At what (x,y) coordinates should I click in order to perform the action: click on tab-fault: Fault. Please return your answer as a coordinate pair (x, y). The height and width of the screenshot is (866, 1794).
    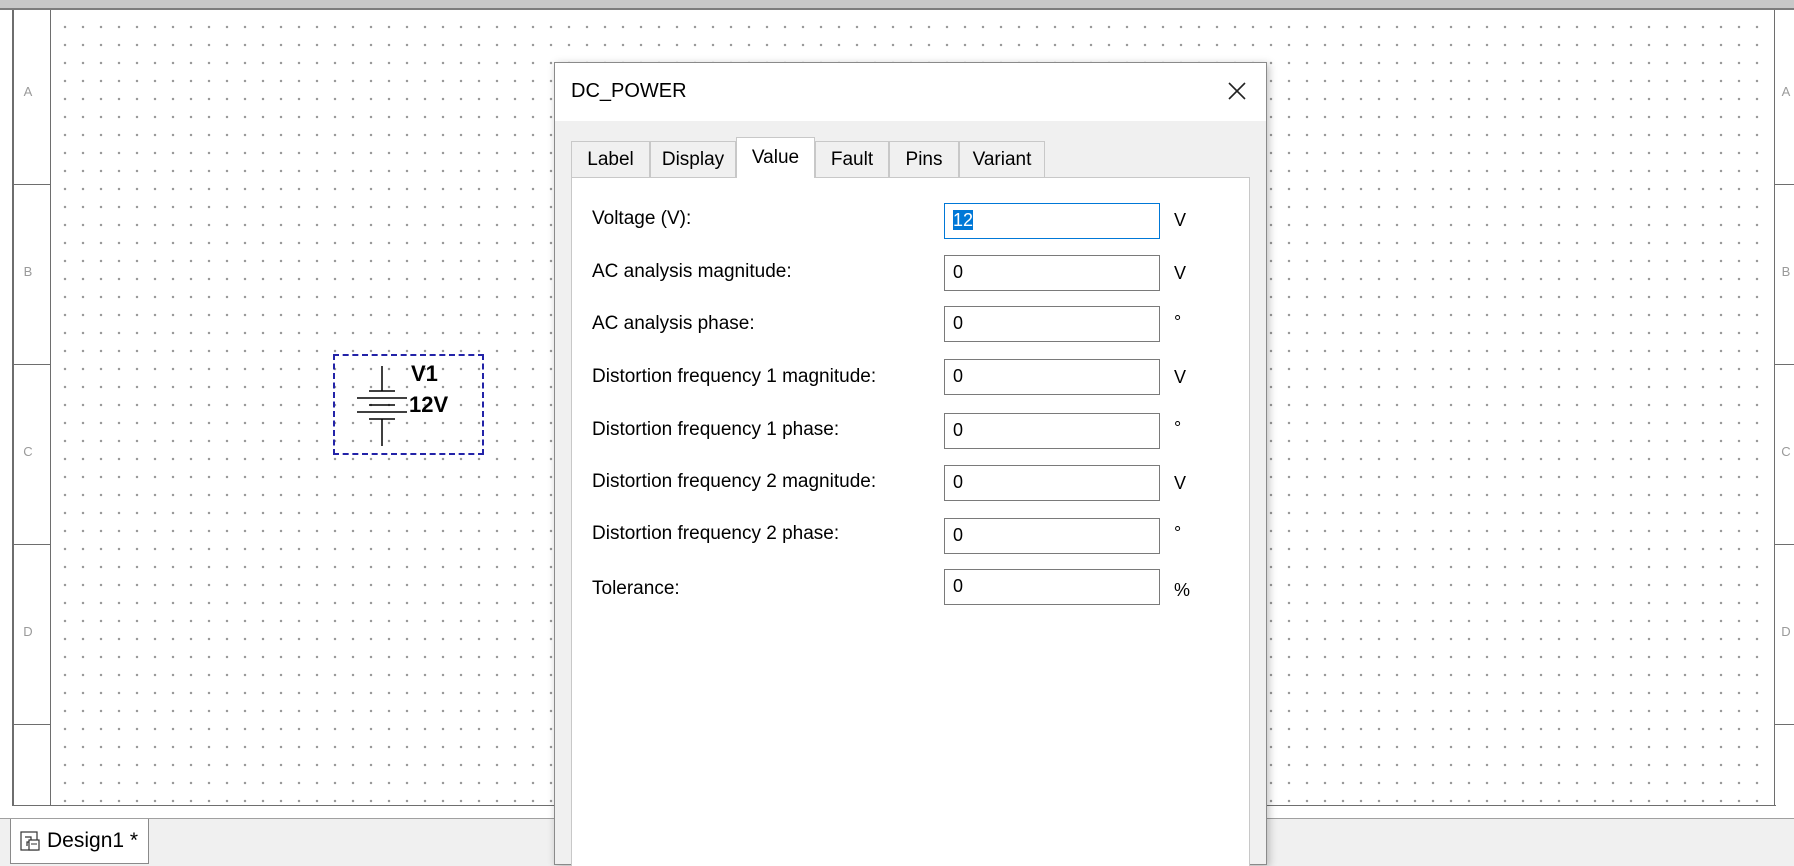
    Looking at the image, I should click on (852, 159).